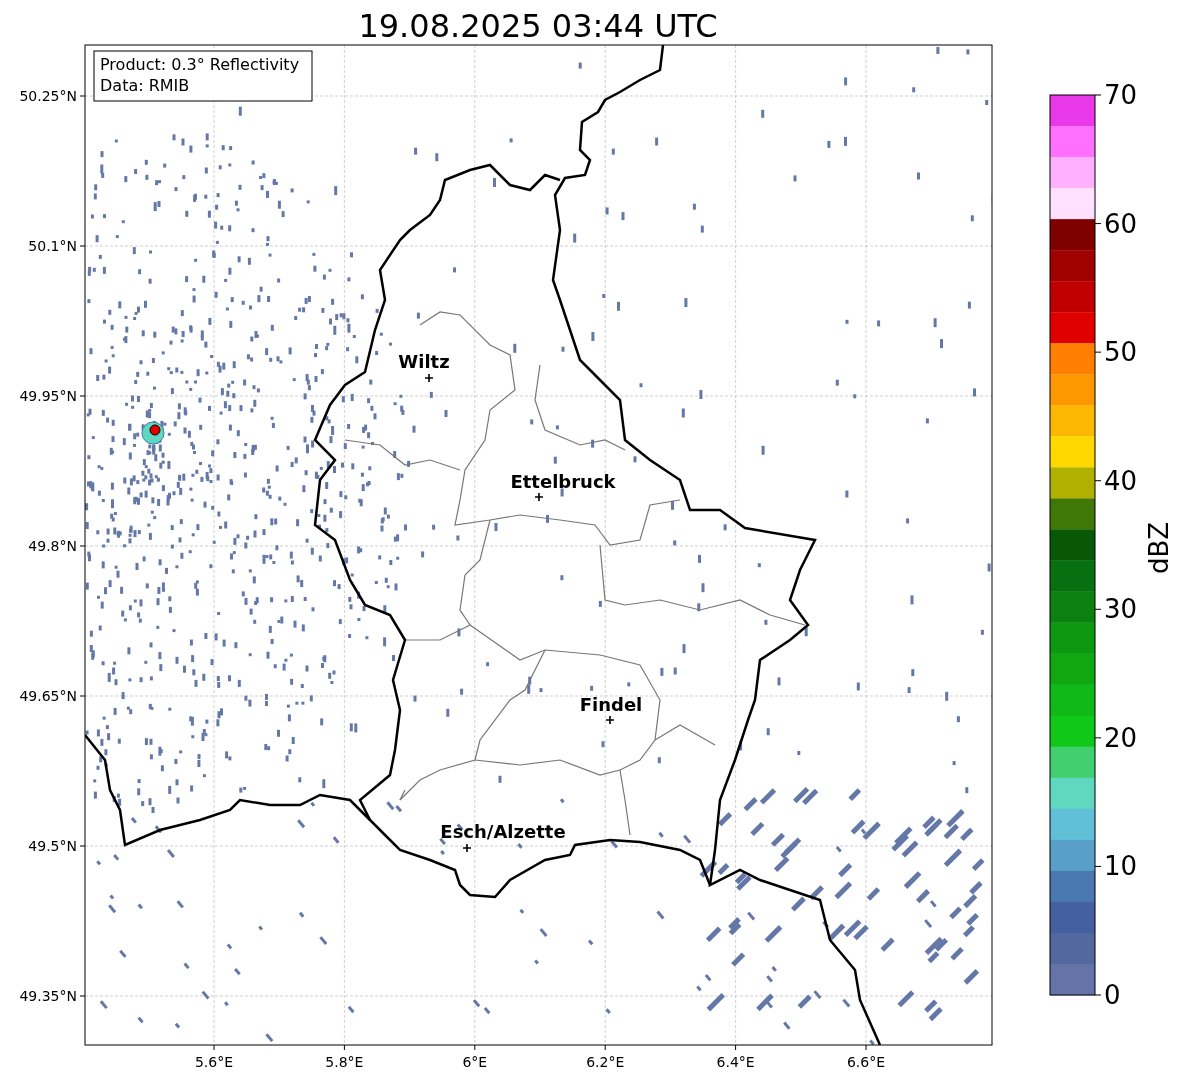 This screenshot has height=1081, width=1184. I want to click on colorbar-title: dBZ, so click(1159, 548).